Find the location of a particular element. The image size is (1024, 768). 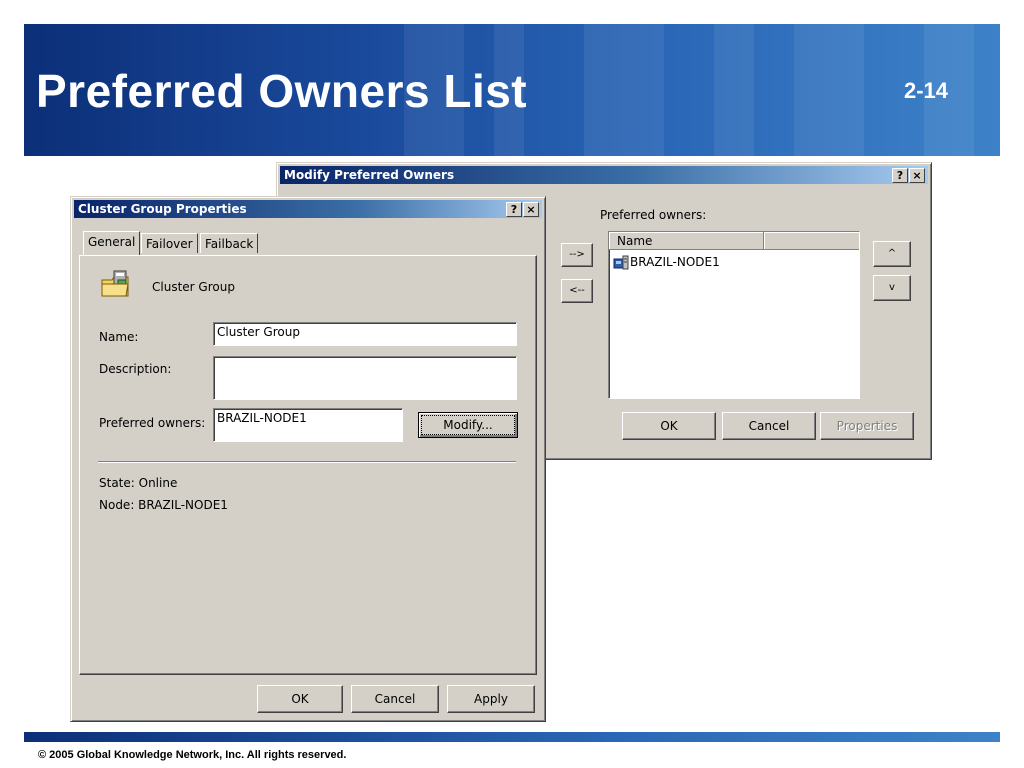

name-field: Cluster Group is located at coordinates (365, 334).